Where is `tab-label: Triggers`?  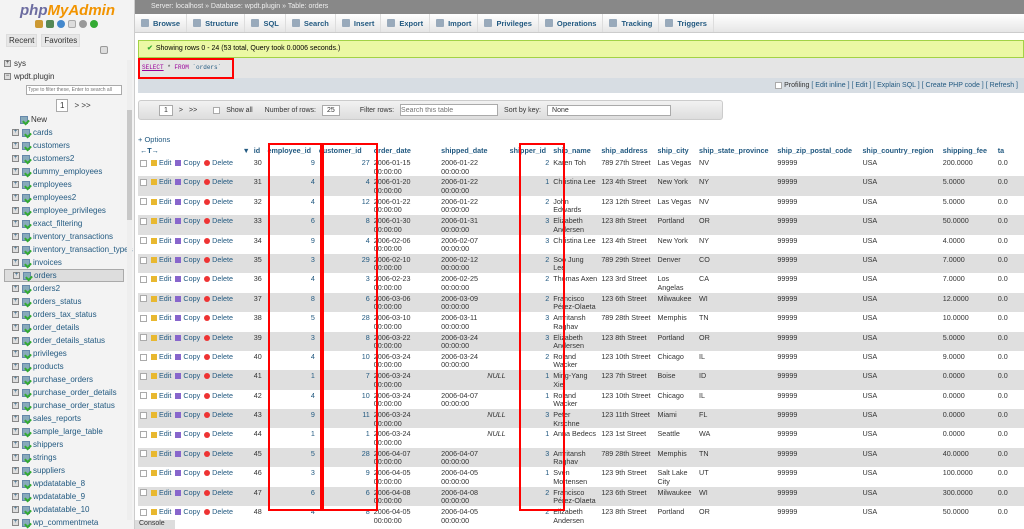
tab-label: Triggers is located at coordinates (692, 23).